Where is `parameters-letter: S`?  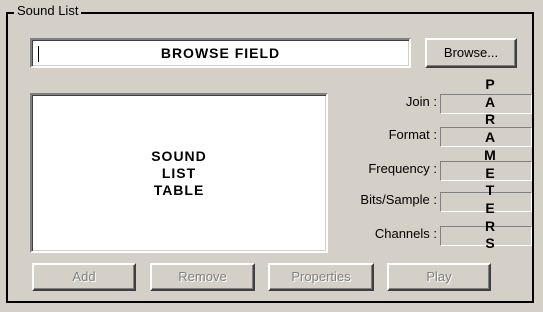
parameters-letter: S is located at coordinates (490, 243).